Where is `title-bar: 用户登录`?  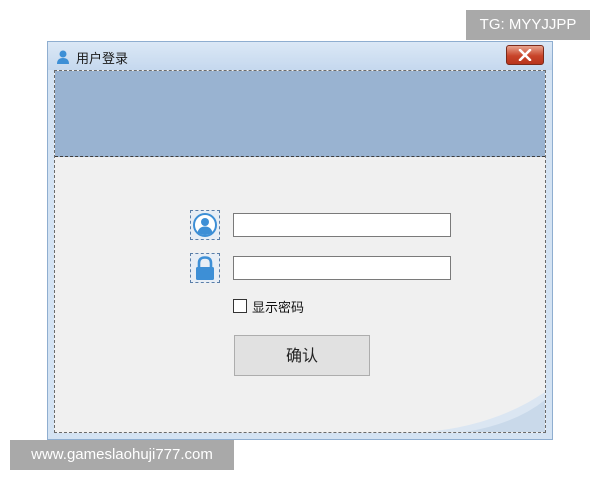
title-bar: 用户登录 is located at coordinates (300, 56).